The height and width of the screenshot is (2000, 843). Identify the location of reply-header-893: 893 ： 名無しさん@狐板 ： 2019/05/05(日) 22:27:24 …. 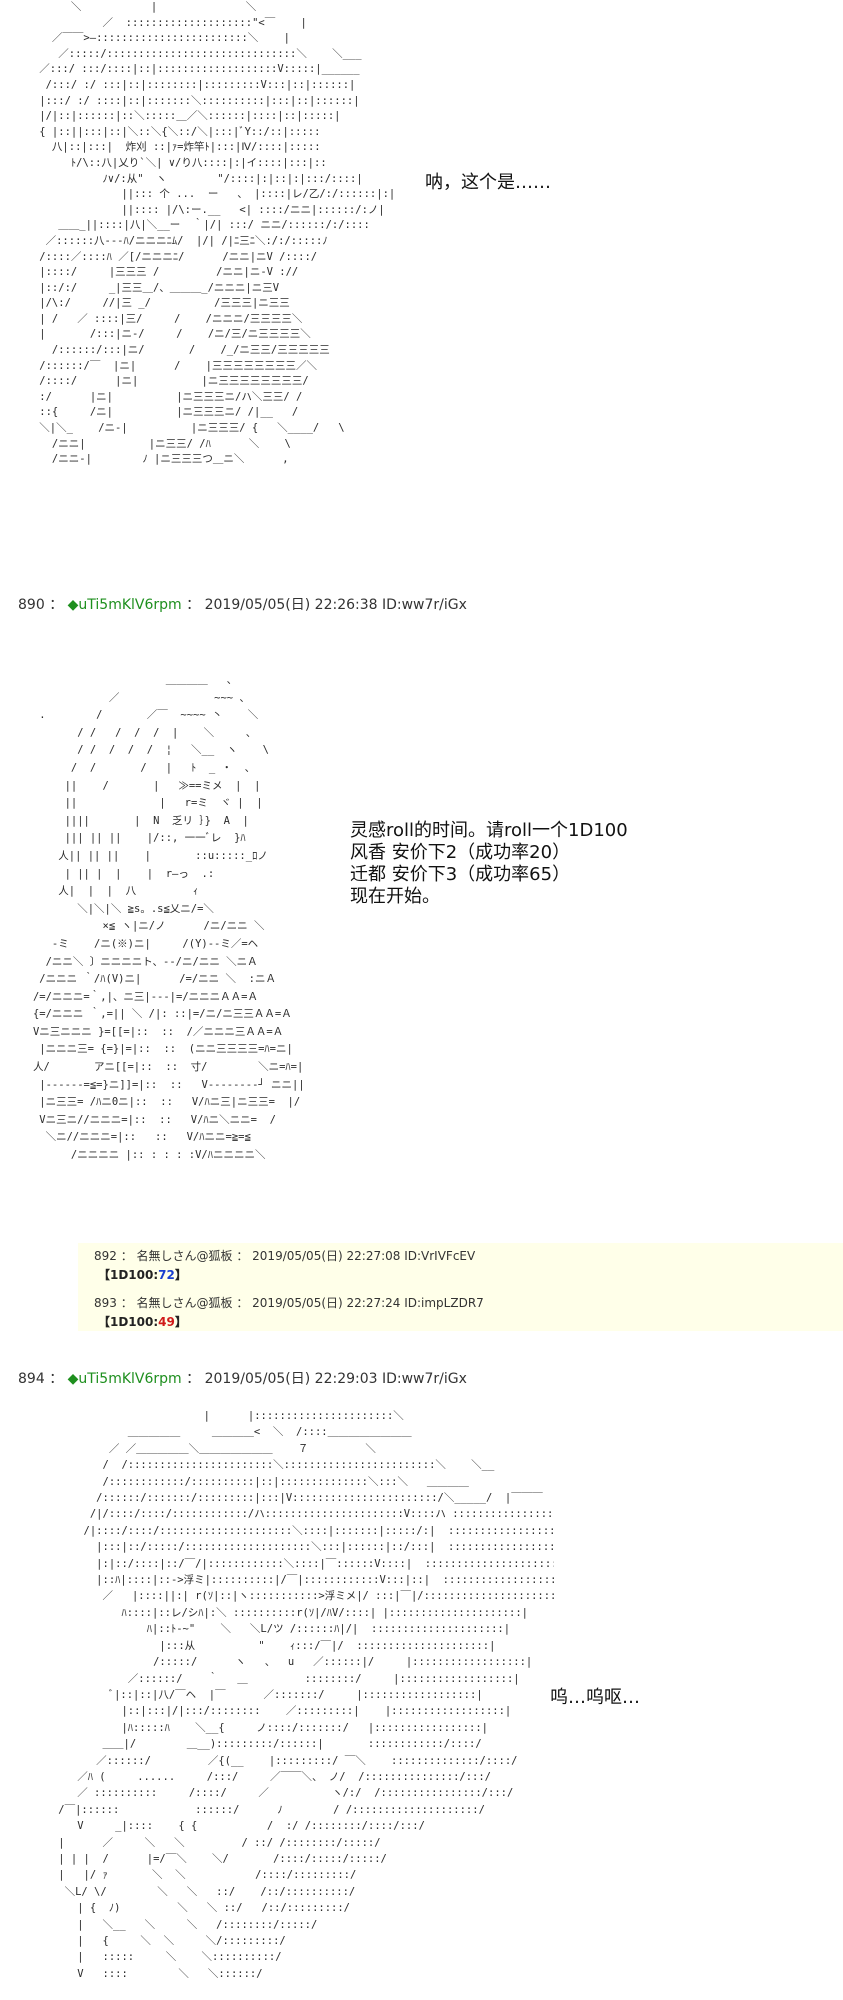
(289, 1303).